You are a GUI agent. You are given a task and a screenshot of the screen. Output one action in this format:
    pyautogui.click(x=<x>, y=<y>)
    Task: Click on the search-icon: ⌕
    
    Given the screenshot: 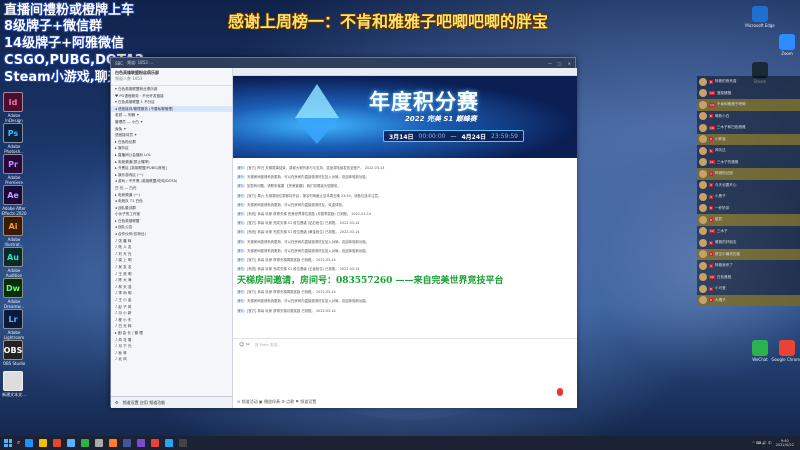 What is the action you would take?
    pyautogui.click(x=18, y=443)
    